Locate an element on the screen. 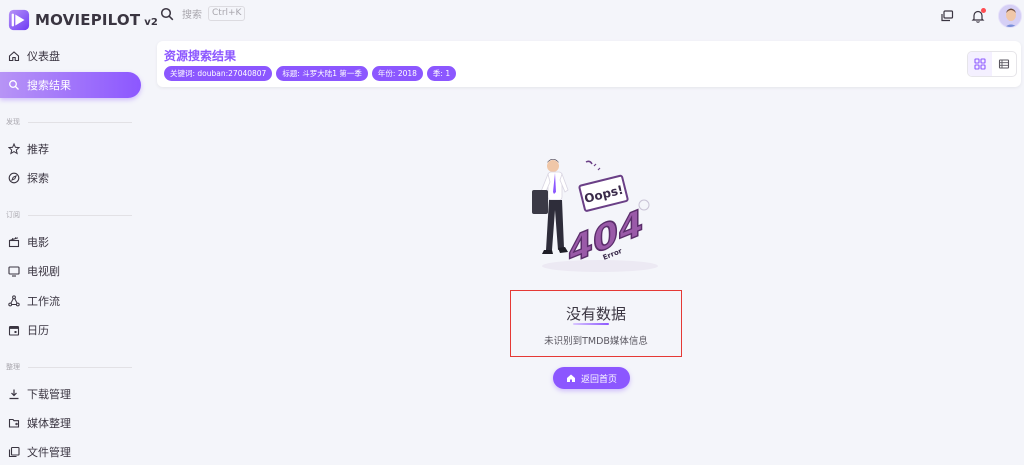 The height and width of the screenshot is (465, 1024). avatar-image is located at coordinates (1010, 16).